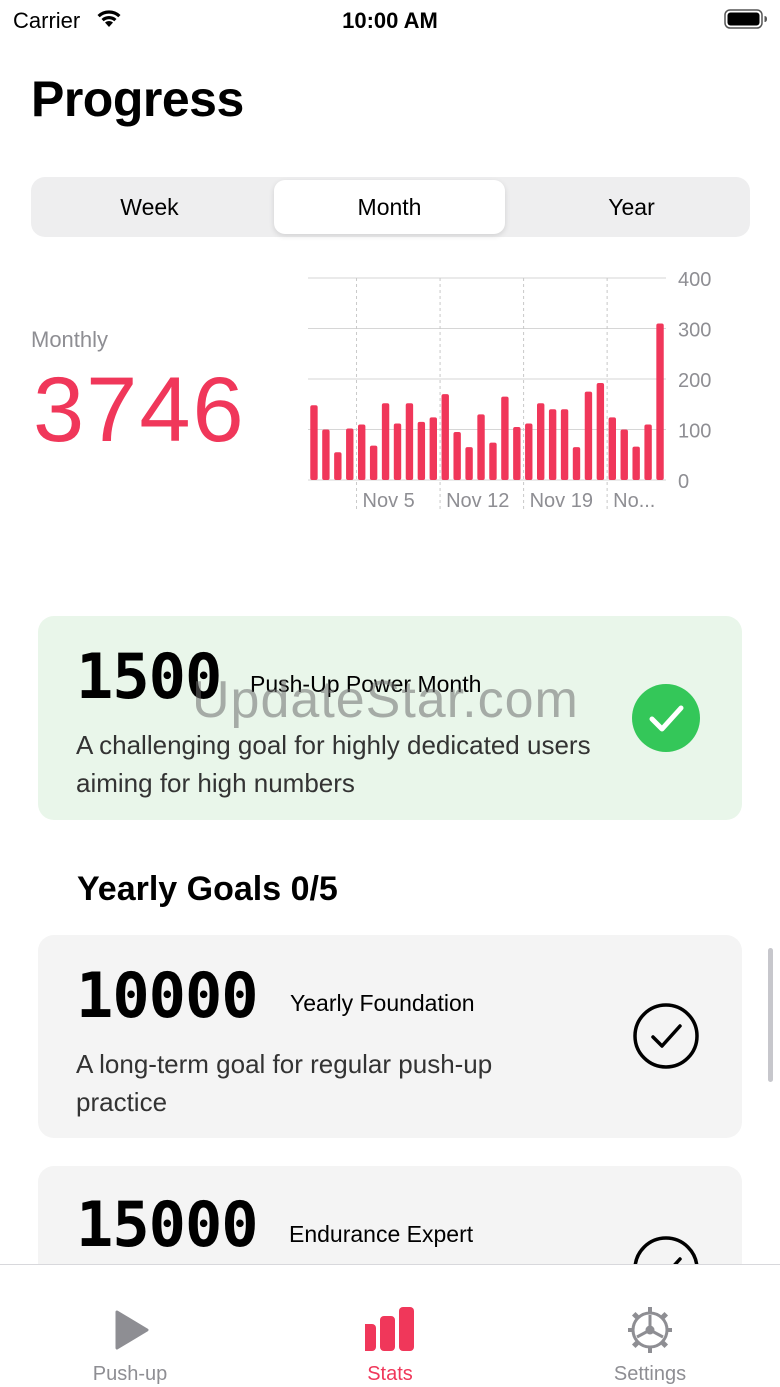 The height and width of the screenshot is (1387, 780). I want to click on tab-stats: Stats, so click(390, 1326).